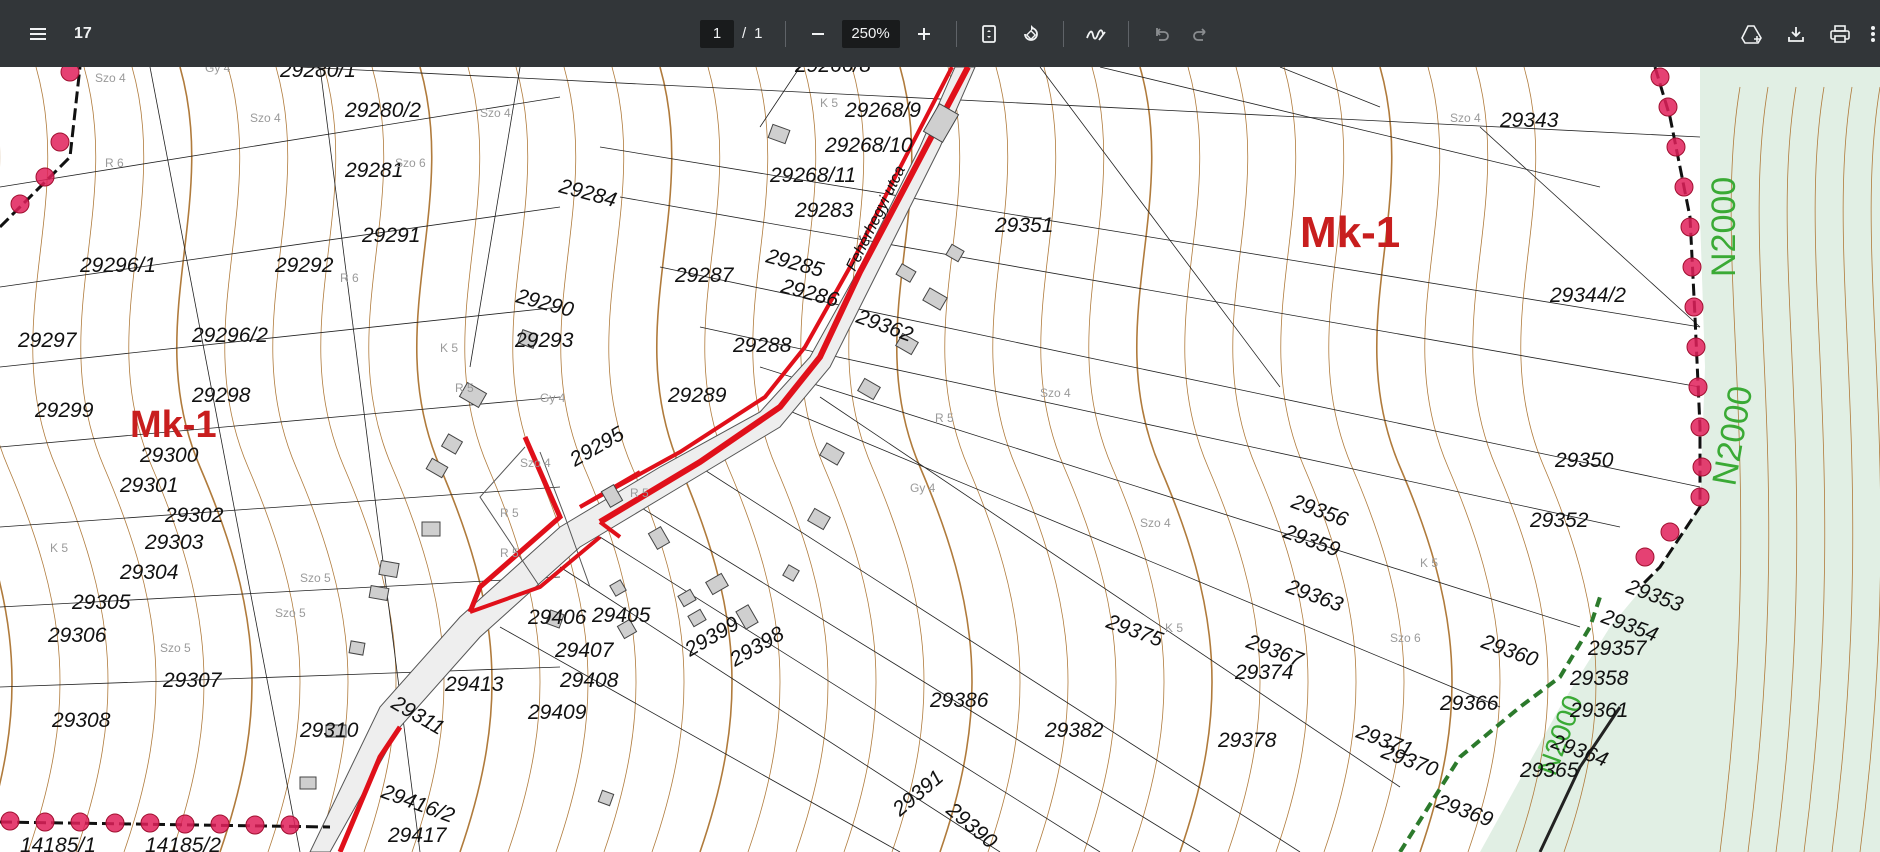 The width and height of the screenshot is (1880, 852). What do you see at coordinates (1074, 730) in the screenshot?
I see `parcel-label: 29382` at bounding box center [1074, 730].